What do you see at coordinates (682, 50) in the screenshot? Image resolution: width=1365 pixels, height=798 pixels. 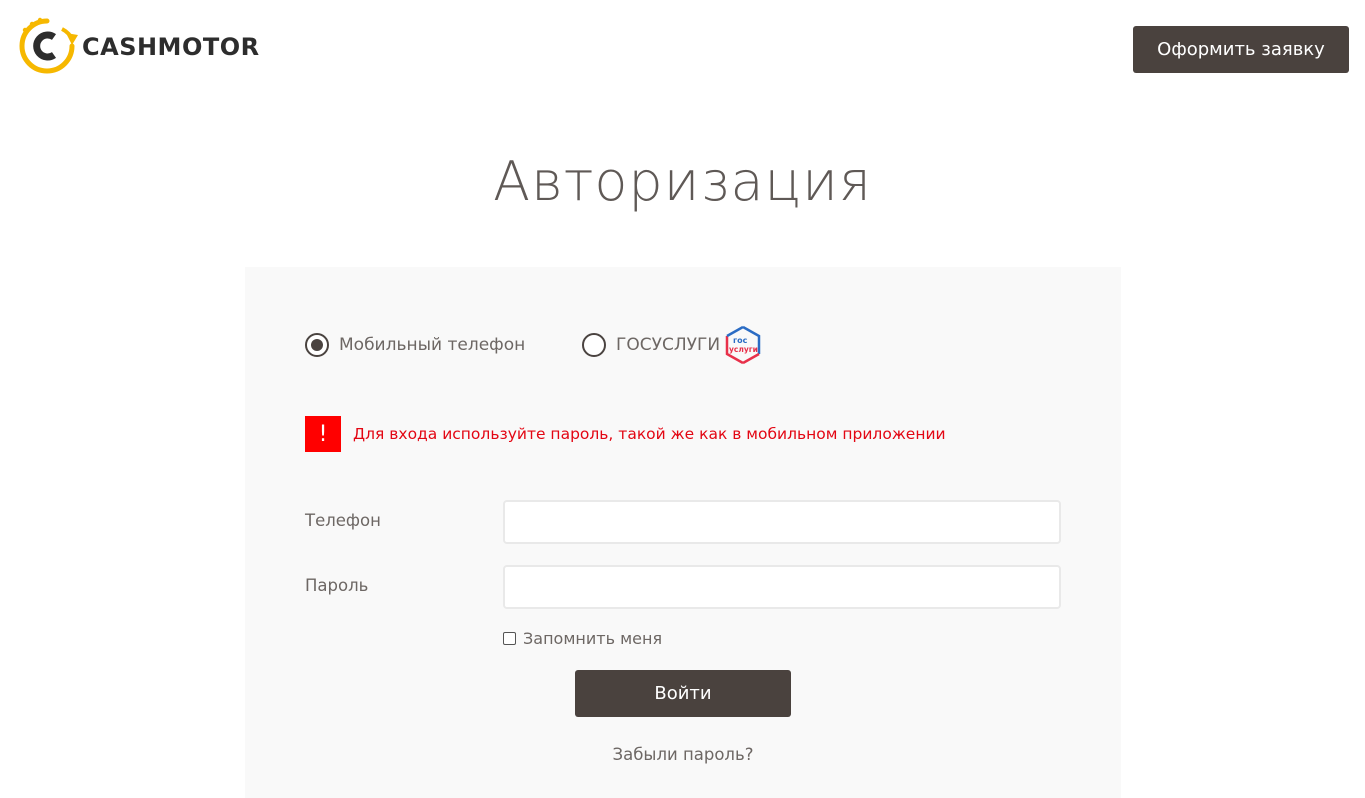 I see `header: CASHMOTOR Оформить заявку` at bounding box center [682, 50].